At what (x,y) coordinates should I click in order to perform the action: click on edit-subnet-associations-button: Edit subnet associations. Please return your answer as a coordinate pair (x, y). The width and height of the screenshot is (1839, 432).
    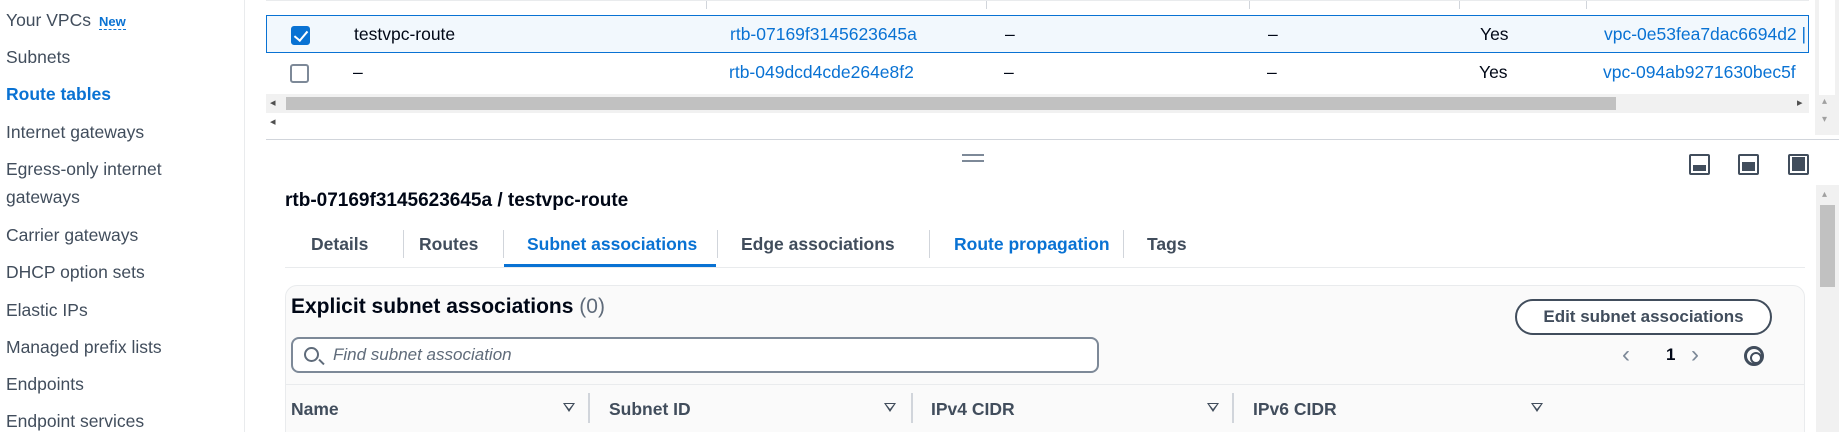
    Looking at the image, I should click on (1643, 317).